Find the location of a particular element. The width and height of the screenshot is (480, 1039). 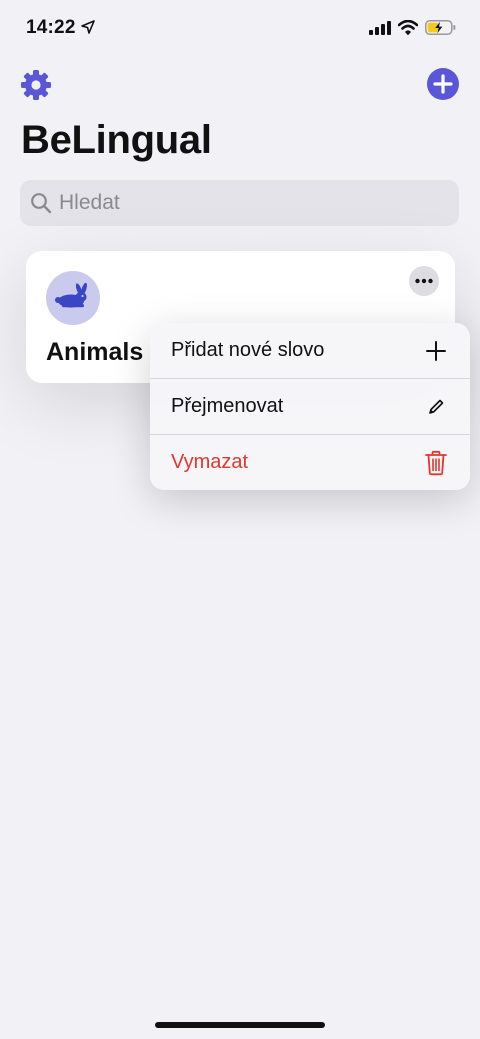

cellular-signal-icon is located at coordinates (380, 27).